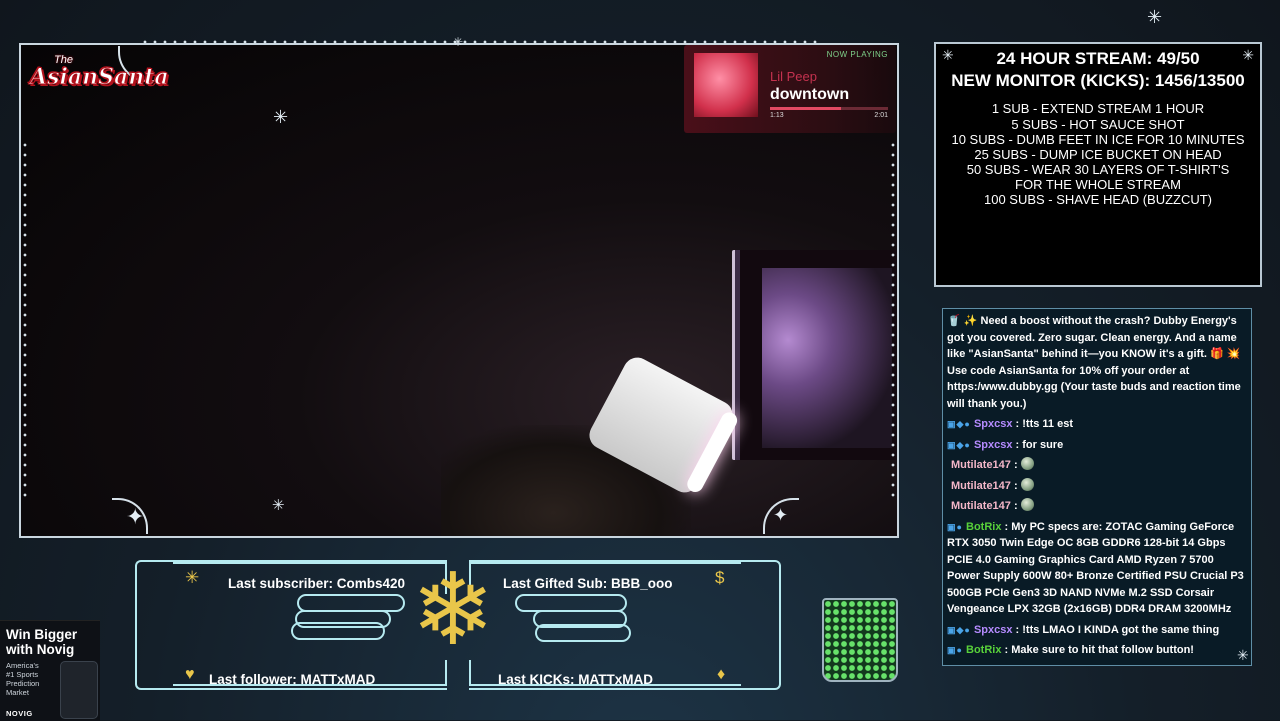 This screenshot has width=1280, height=721. I want to click on last-gifted-sub: Last Gifted Sub: BBB_ooo, so click(588, 583).